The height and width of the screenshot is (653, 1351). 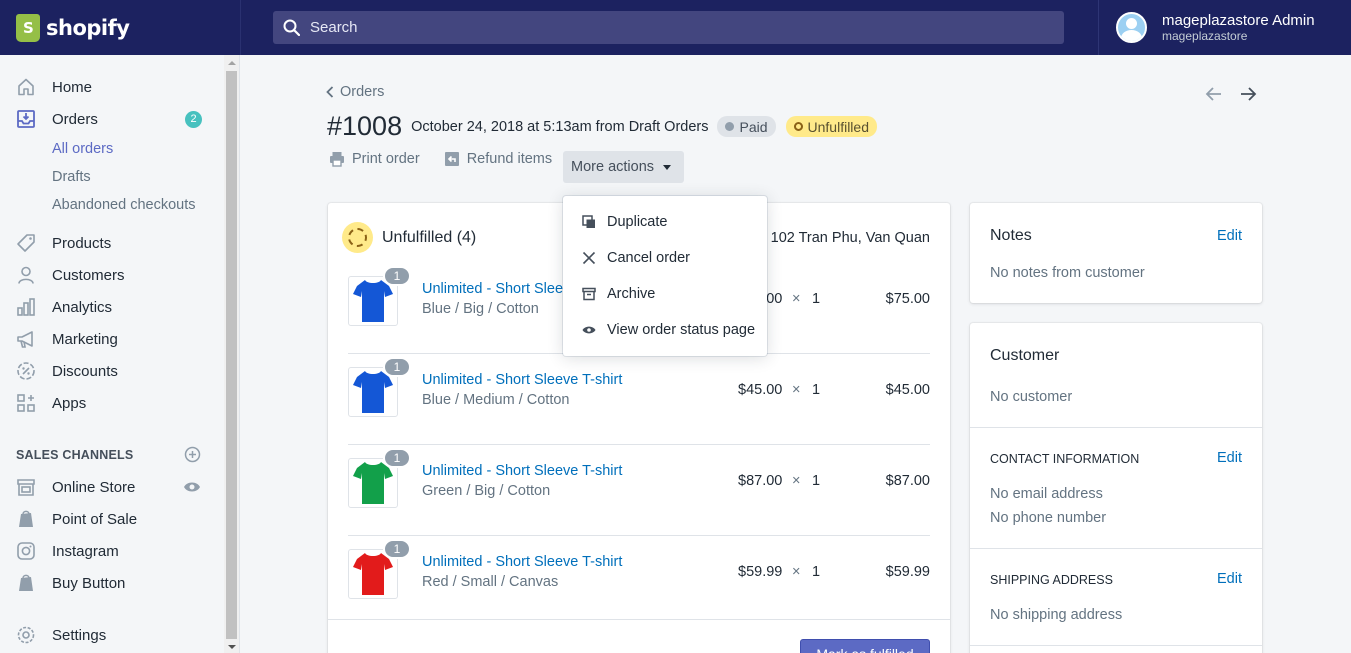 What do you see at coordinates (1229, 458) in the screenshot?
I see `contact-edit-link: Edit` at bounding box center [1229, 458].